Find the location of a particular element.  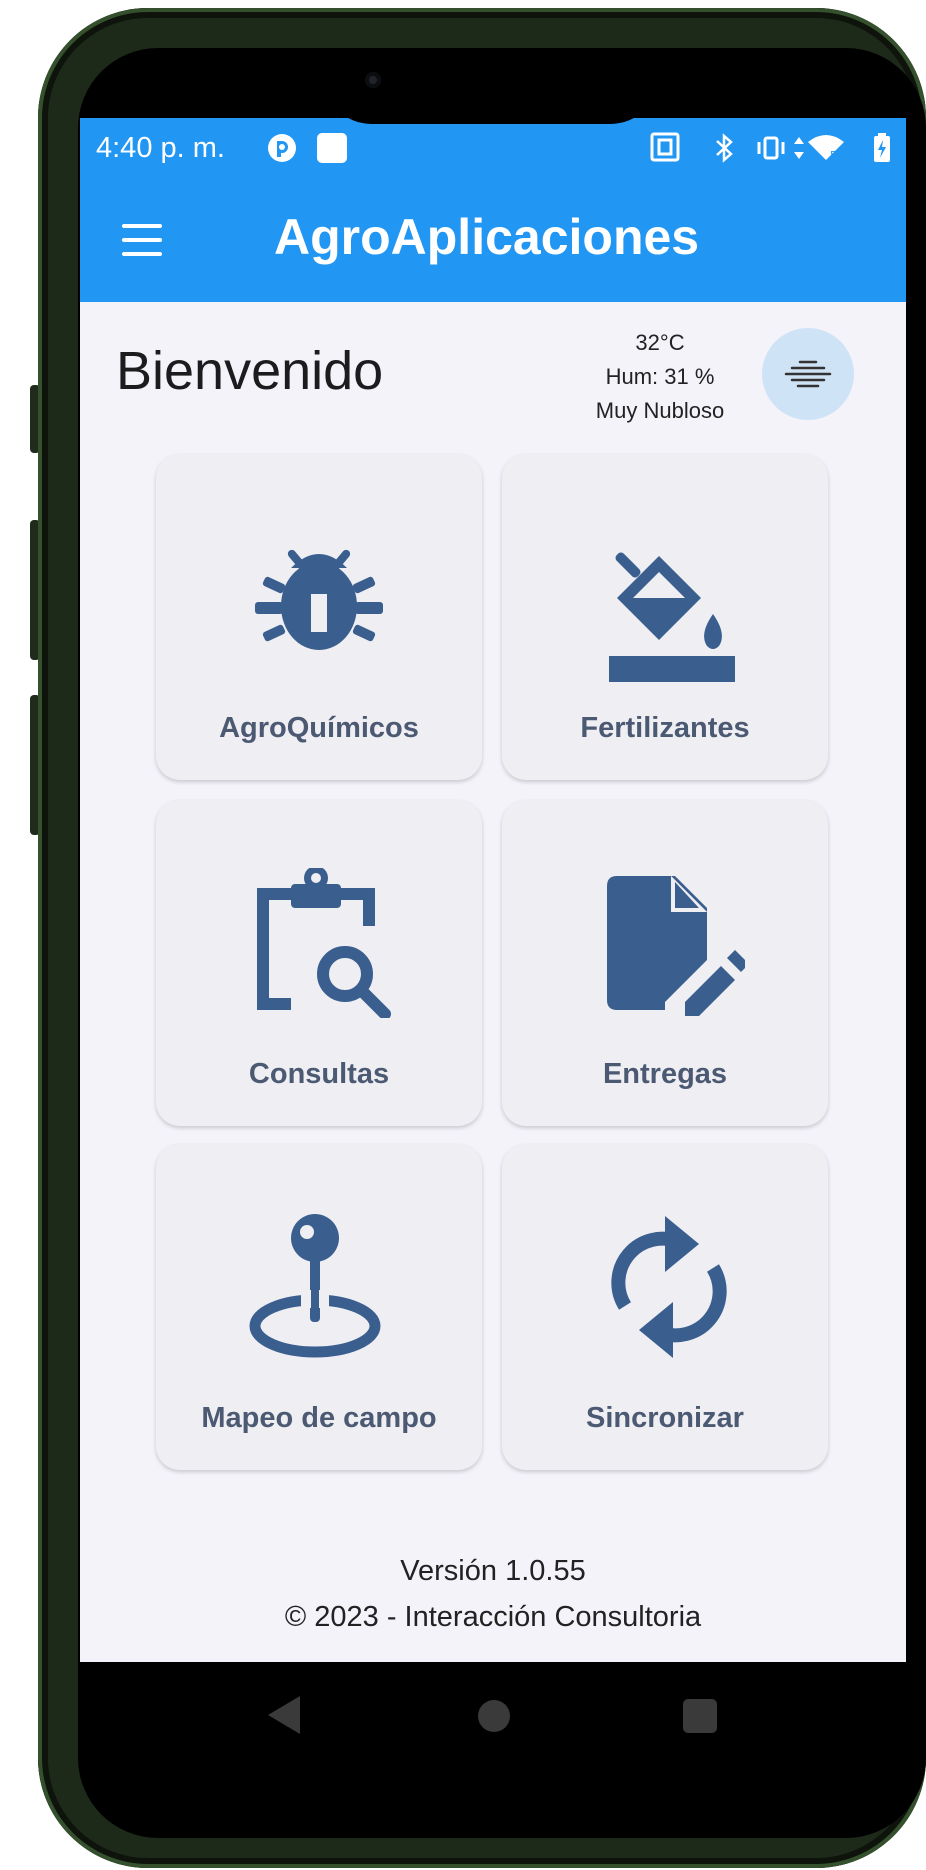

copyright-text: © 2023 - Interacción Consultoria is located at coordinates (493, 1617).